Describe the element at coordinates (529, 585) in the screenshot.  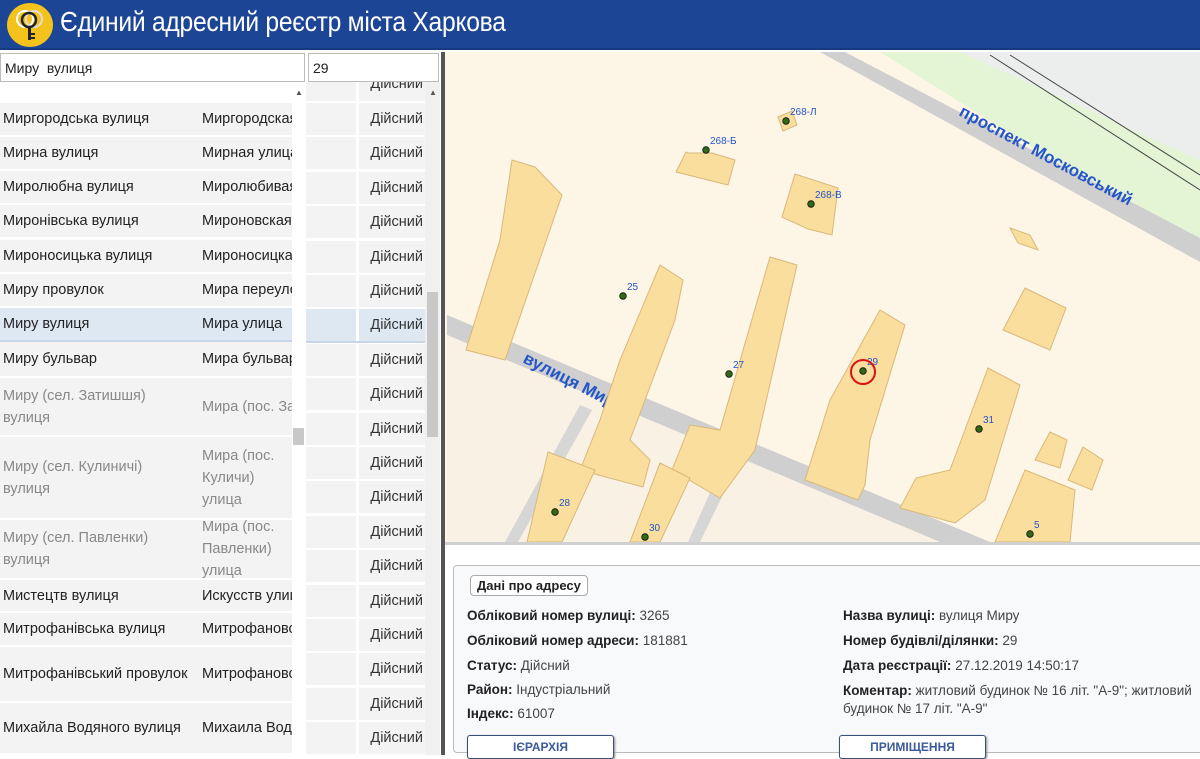
I see `fieldset-legend: Дані про адресу` at that location.